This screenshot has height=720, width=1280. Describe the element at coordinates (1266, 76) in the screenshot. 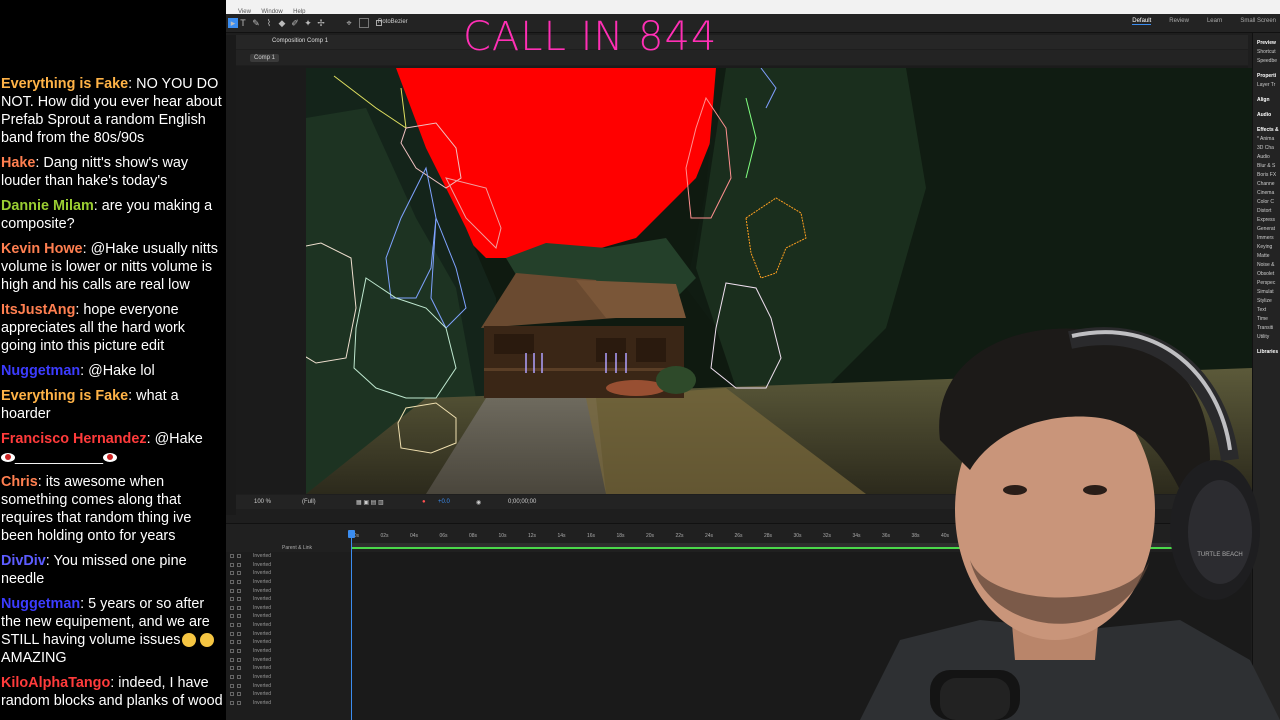

I see `panel-item: Properti` at that location.